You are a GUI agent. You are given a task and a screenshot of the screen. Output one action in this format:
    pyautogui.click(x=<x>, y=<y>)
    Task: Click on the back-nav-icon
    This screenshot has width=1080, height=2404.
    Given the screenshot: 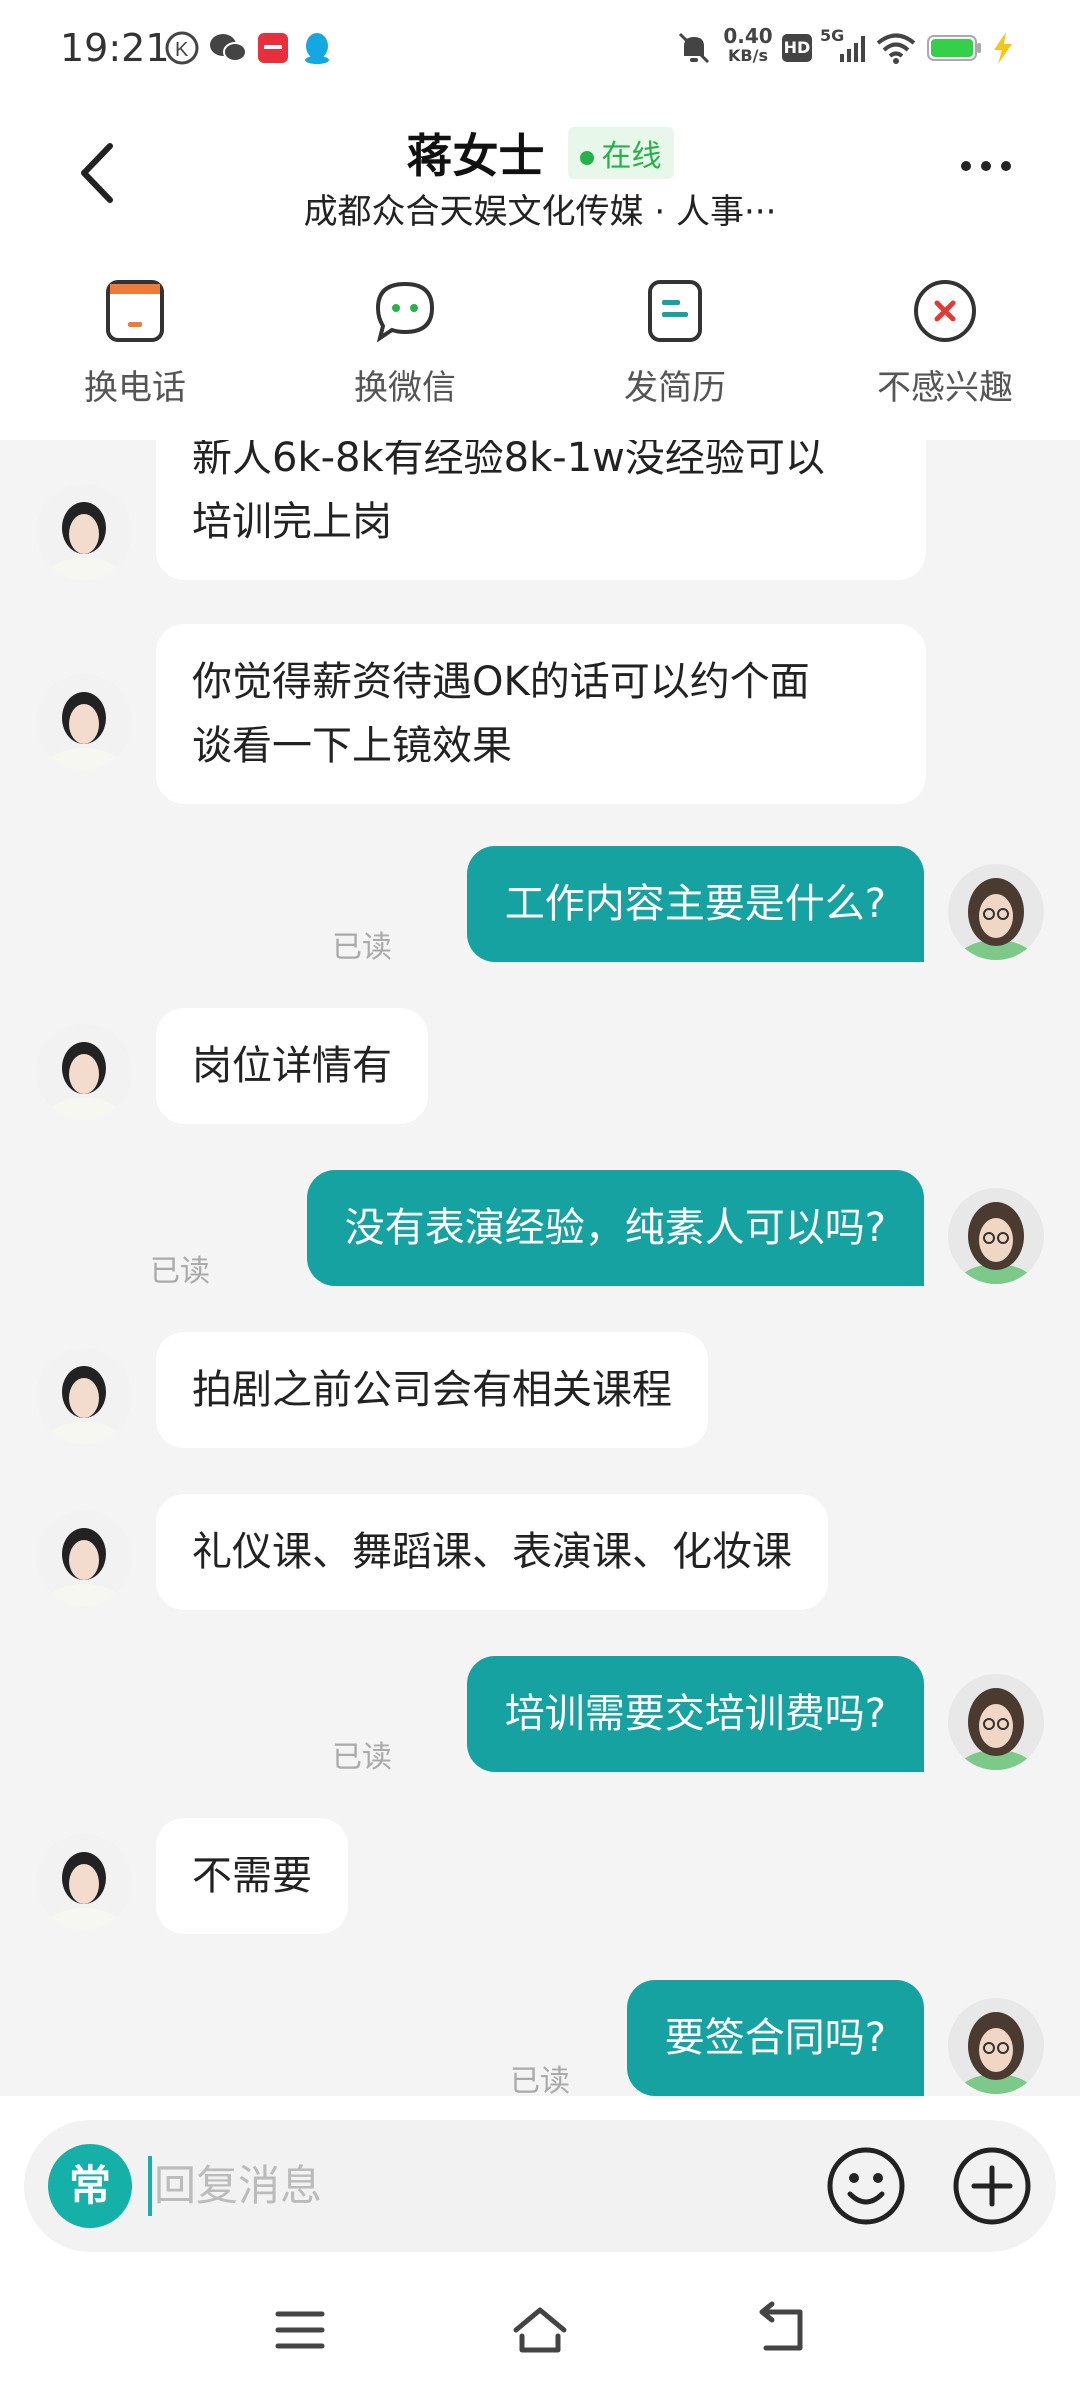 What is the action you would take?
    pyautogui.click(x=780, y=2330)
    